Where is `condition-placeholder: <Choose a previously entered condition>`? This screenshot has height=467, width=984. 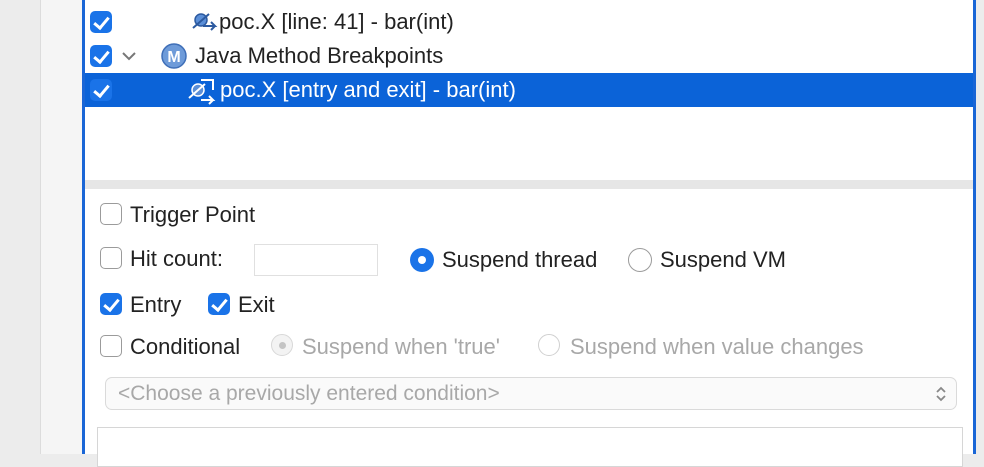
condition-placeholder: <Choose a previously entered condition> is located at coordinates (309, 393).